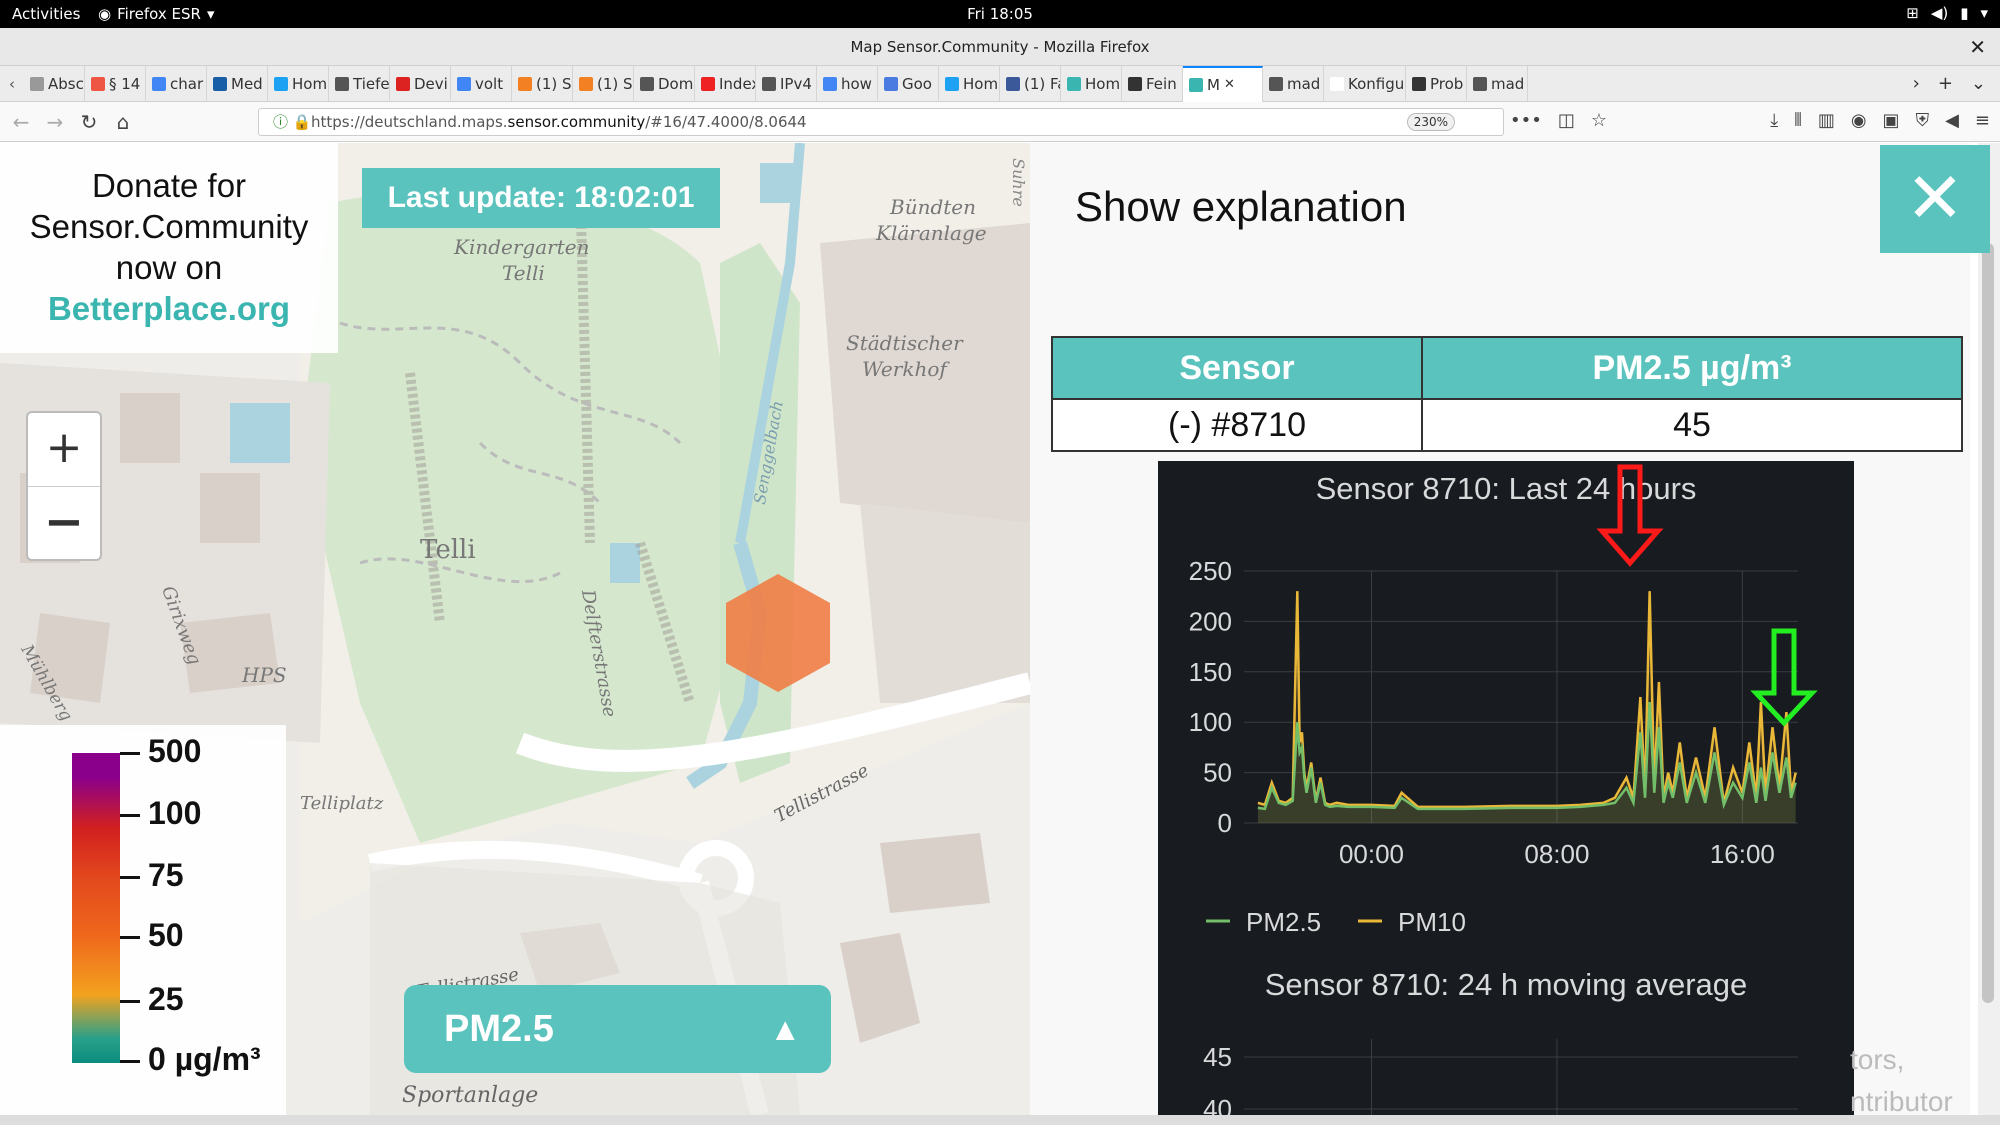  I want to click on zoom-in-button: +, so click(64, 449).